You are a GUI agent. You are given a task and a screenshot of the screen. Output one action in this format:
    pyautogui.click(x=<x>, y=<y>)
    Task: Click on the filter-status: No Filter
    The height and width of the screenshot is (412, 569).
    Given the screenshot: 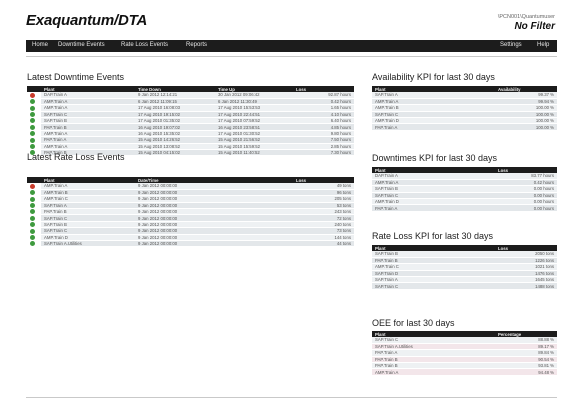 What is the action you would take?
    pyautogui.click(x=534, y=26)
    